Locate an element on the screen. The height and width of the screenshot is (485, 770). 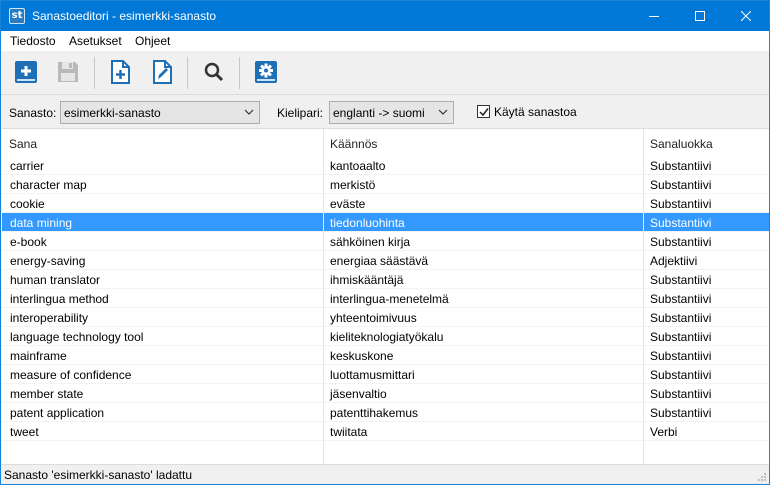
window-title: Sanastoeditori - esimerkki-sanasto is located at coordinates (124, 16).